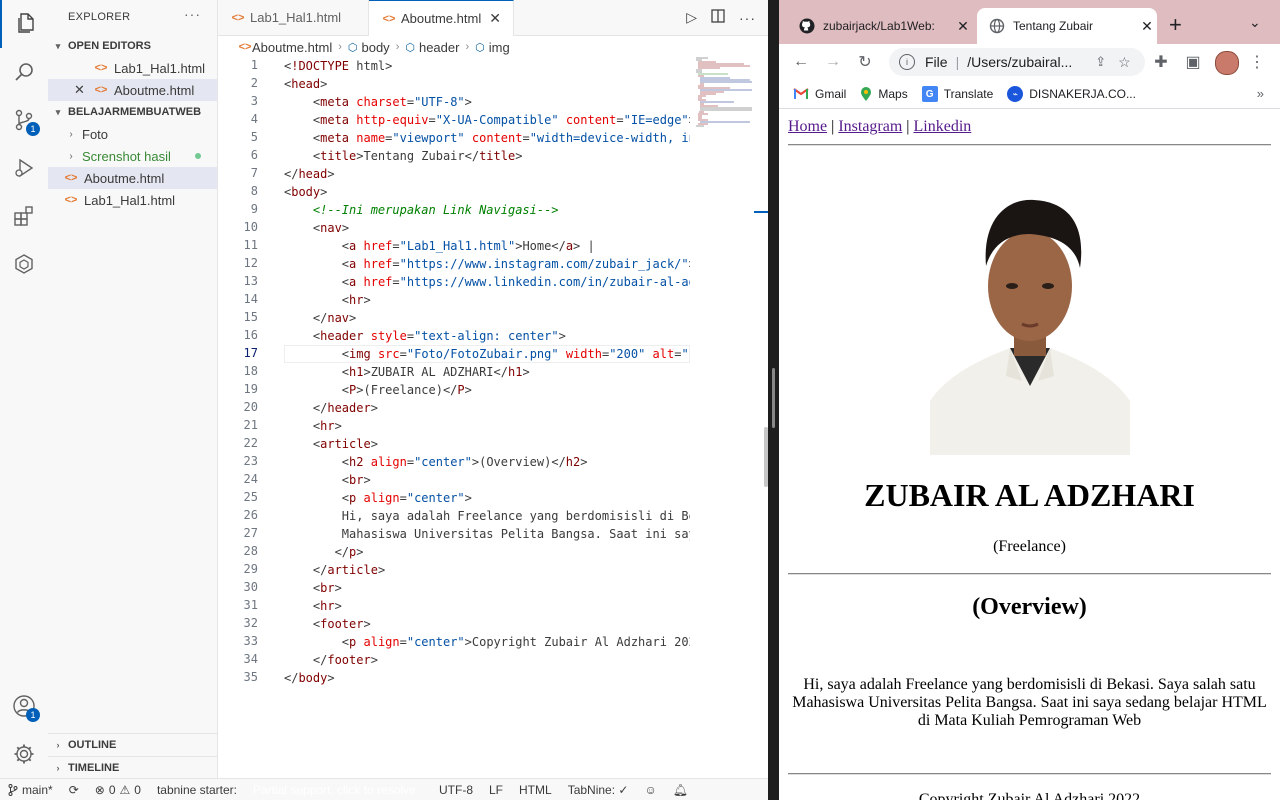 This screenshot has width=1280, height=800. Describe the element at coordinates (487, 156) in the screenshot. I see `code-line: <title>Tentang Zubair</title>` at that location.